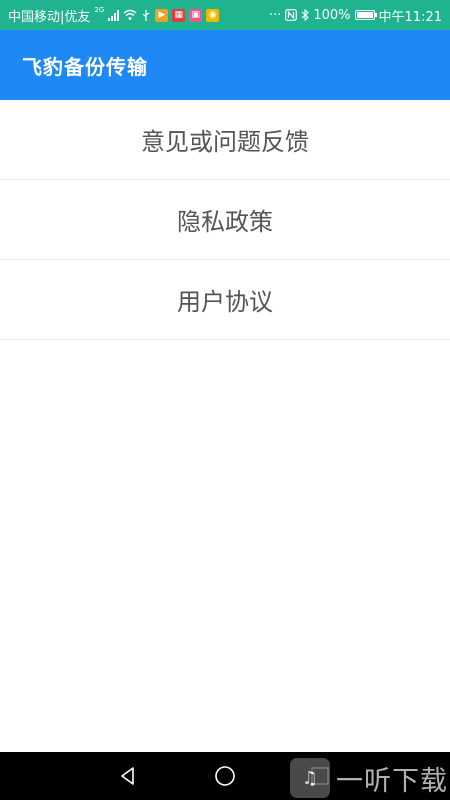 This screenshot has width=450, height=800. I want to click on weibo-app-icon: ◉, so click(213, 15).